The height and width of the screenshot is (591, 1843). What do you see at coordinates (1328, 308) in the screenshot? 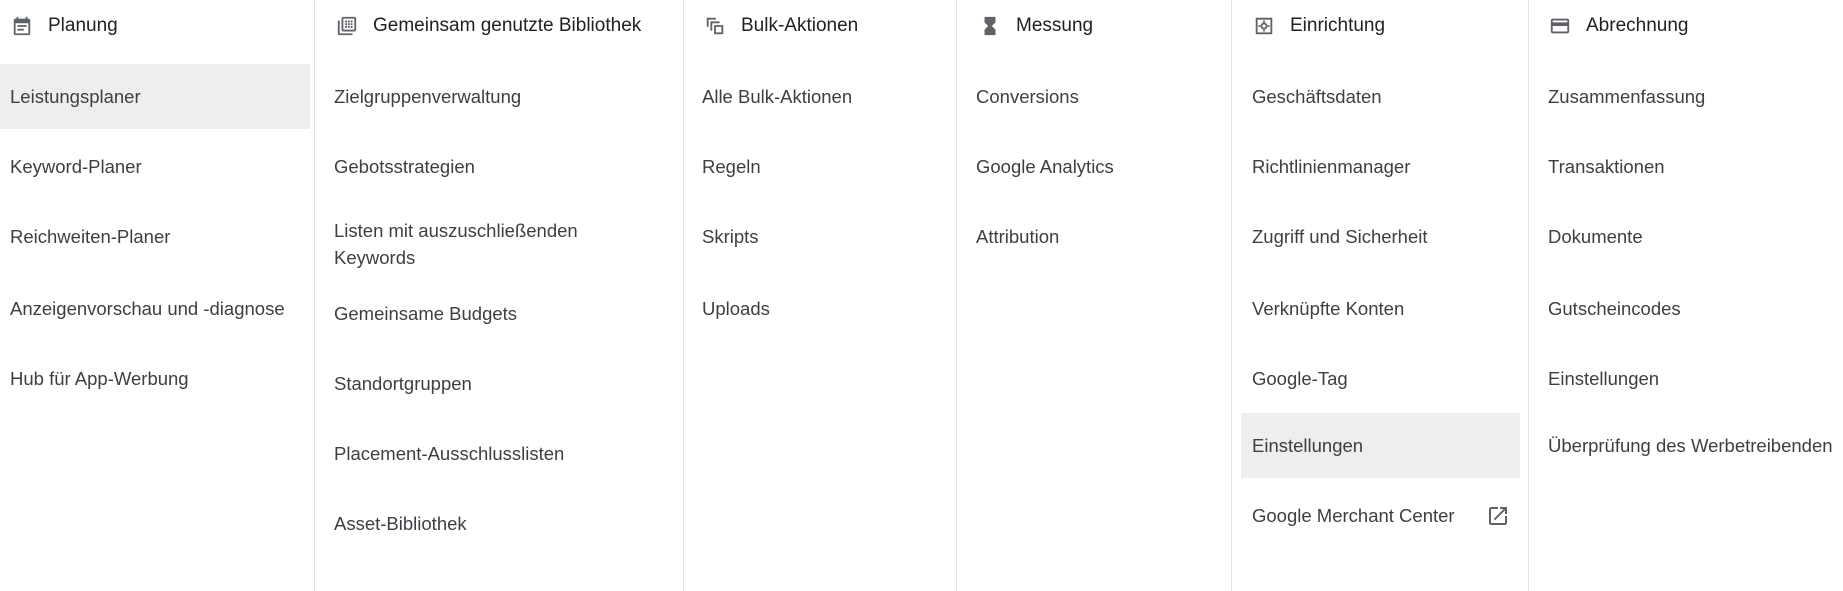
I see `menu-item-label: Verknüpfte Konten` at bounding box center [1328, 308].